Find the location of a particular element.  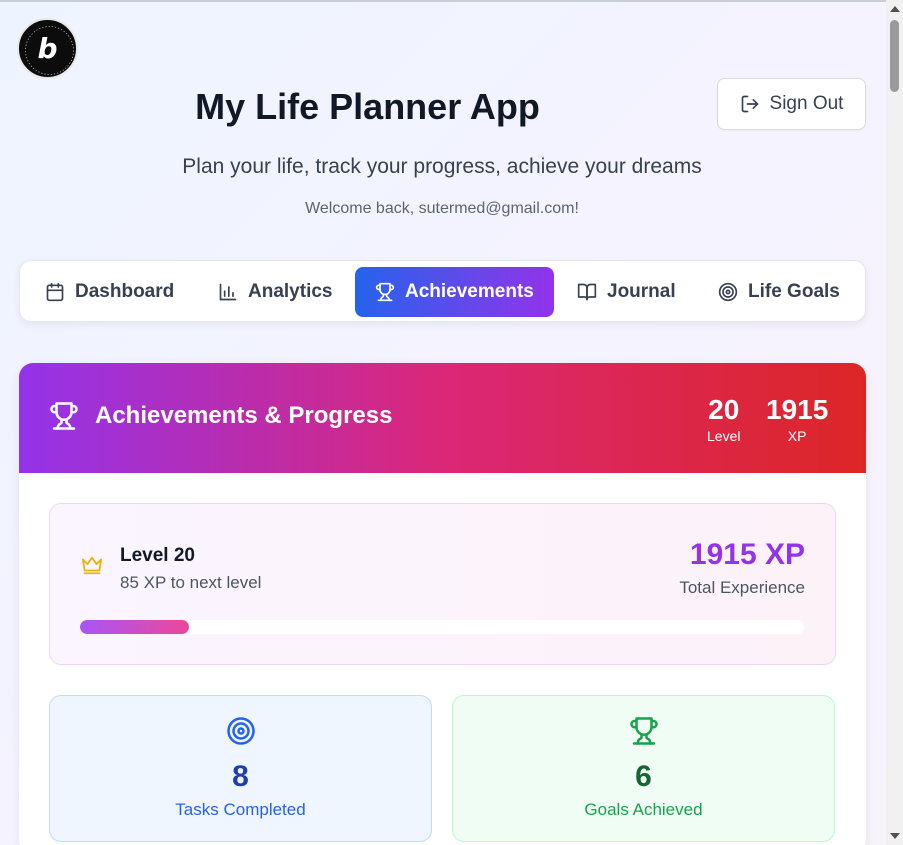

sign-out-button: Sign Out is located at coordinates (791, 104).